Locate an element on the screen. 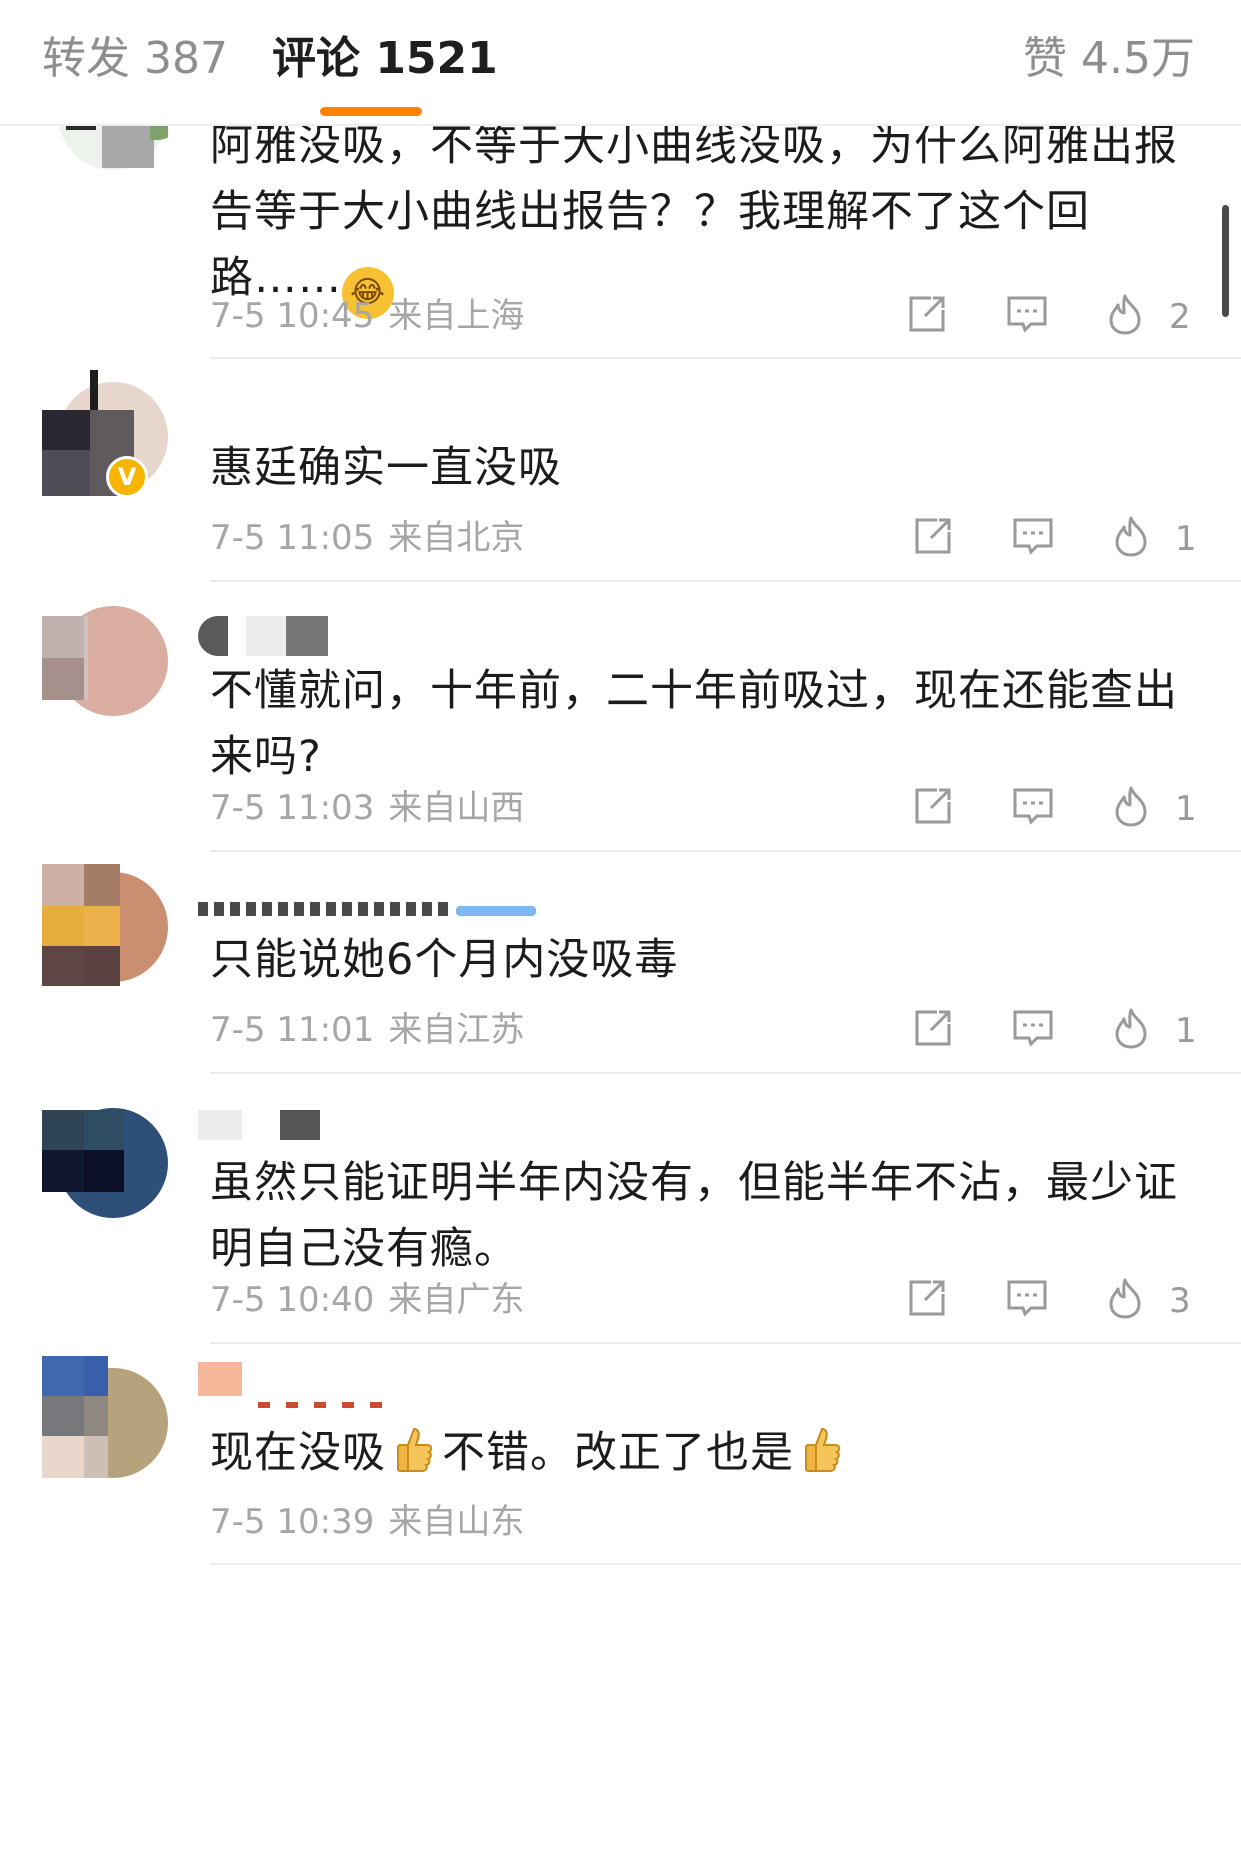  comment-time: 7-5 10:40 is located at coordinates (292, 1300).